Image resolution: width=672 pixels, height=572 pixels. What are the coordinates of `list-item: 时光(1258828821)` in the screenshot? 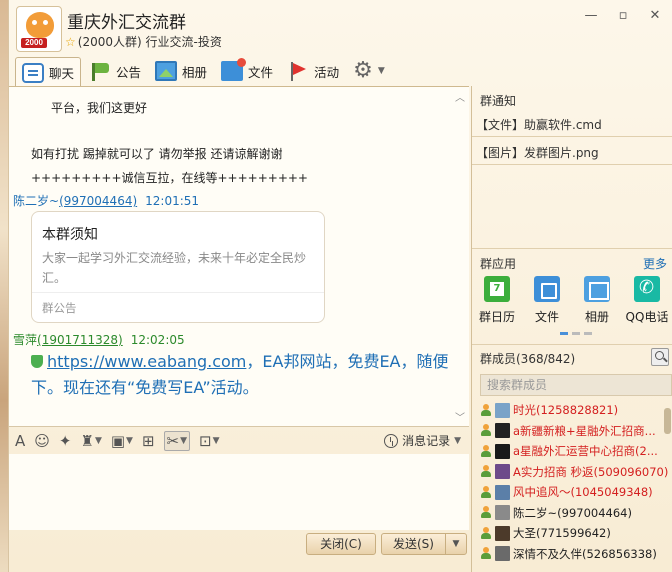 It's located at (570, 410).